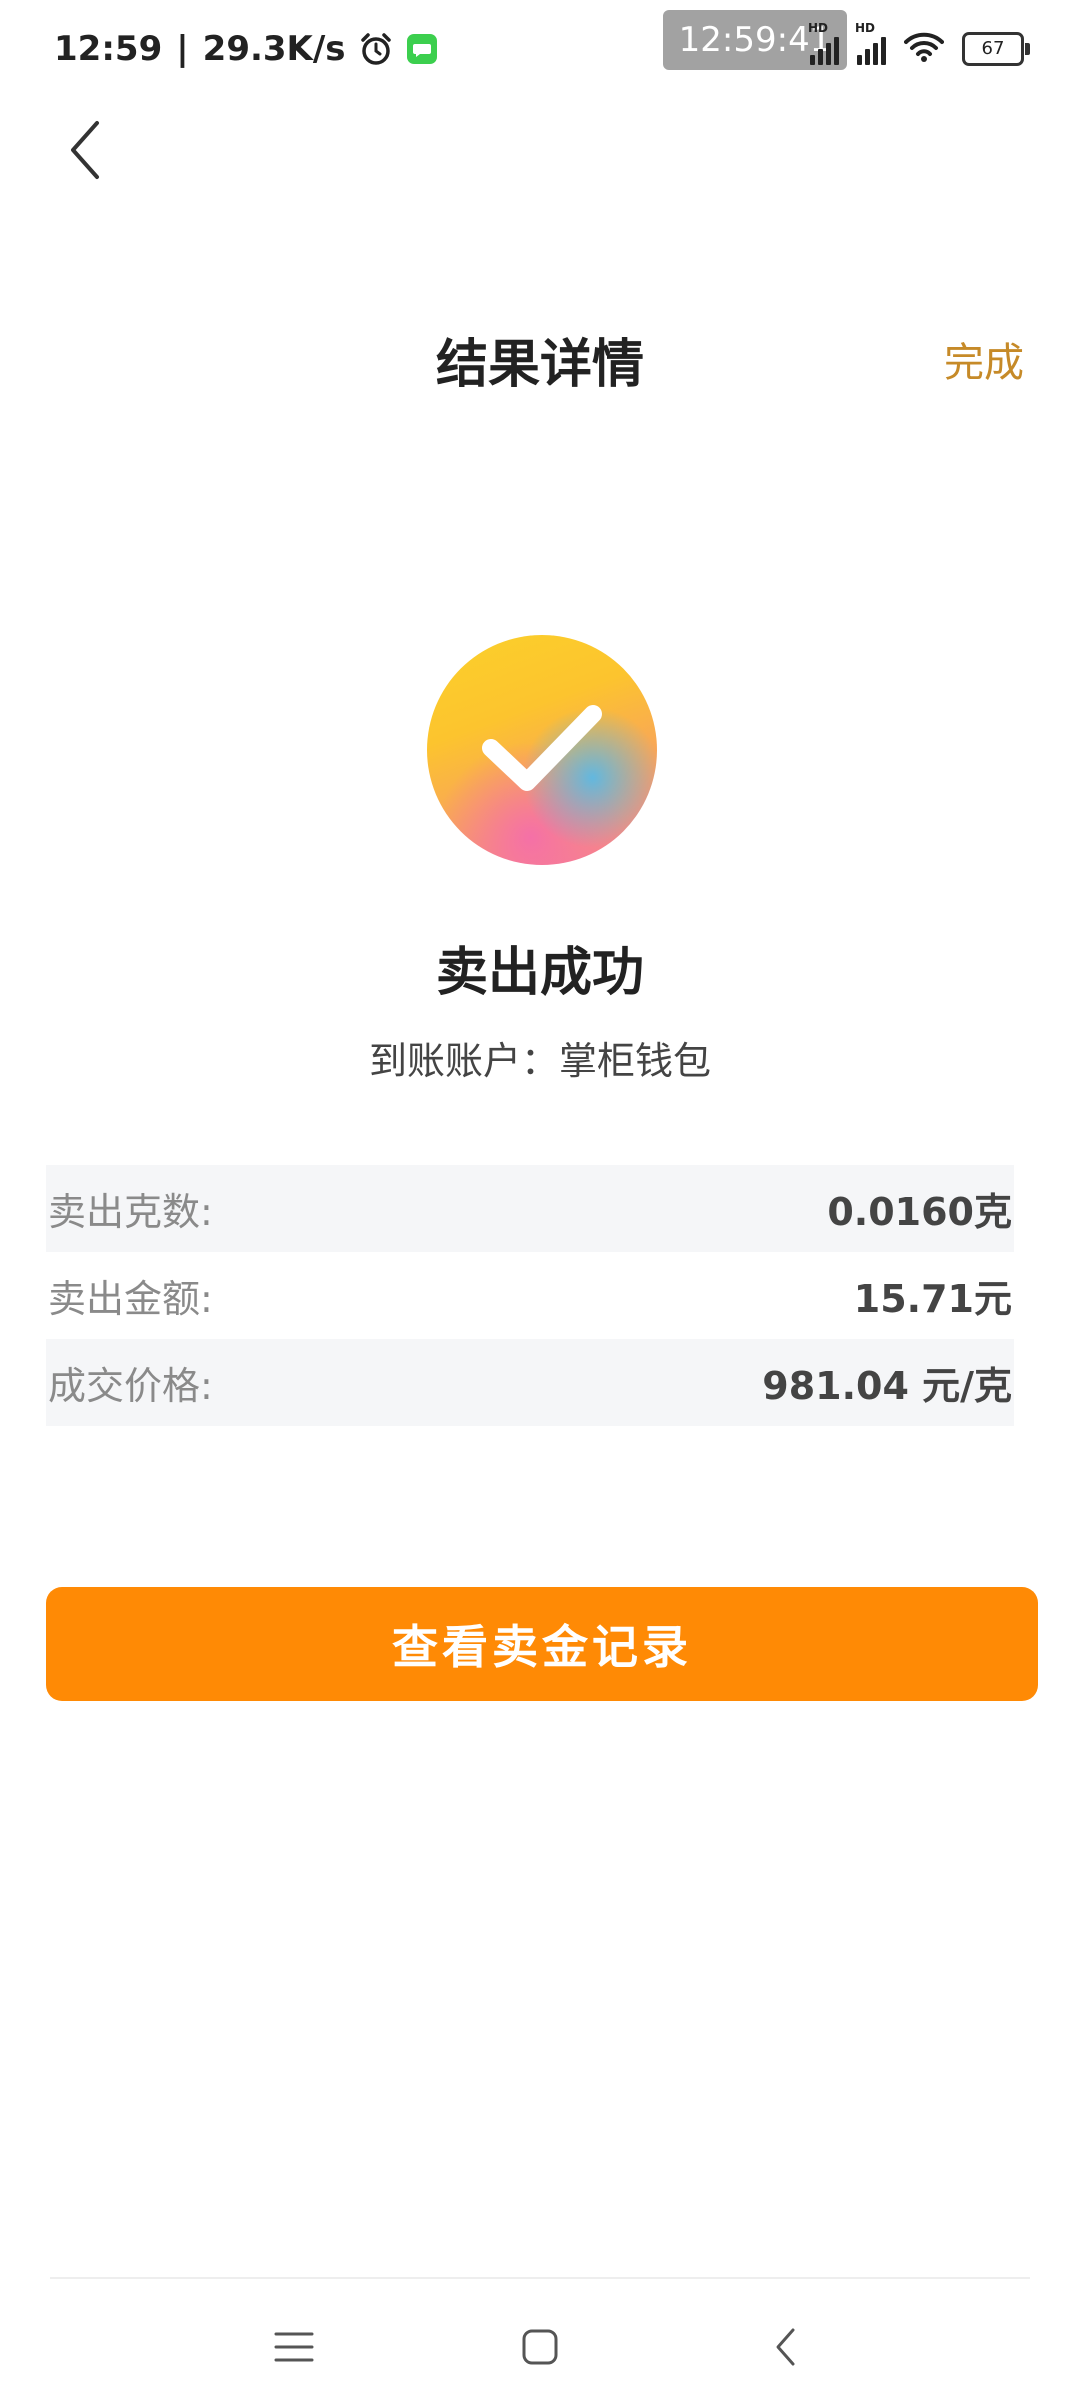 This screenshot has width=1080, height=2400. I want to click on chevron-left-icon, so click(85, 150).